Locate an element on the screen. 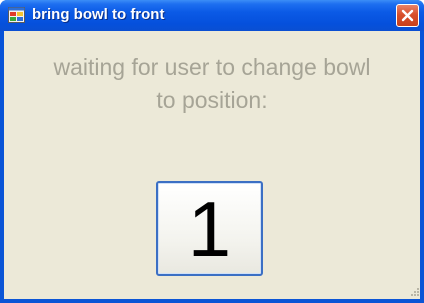 The width and height of the screenshot is (424, 303). close-icon is located at coordinates (407, 15).